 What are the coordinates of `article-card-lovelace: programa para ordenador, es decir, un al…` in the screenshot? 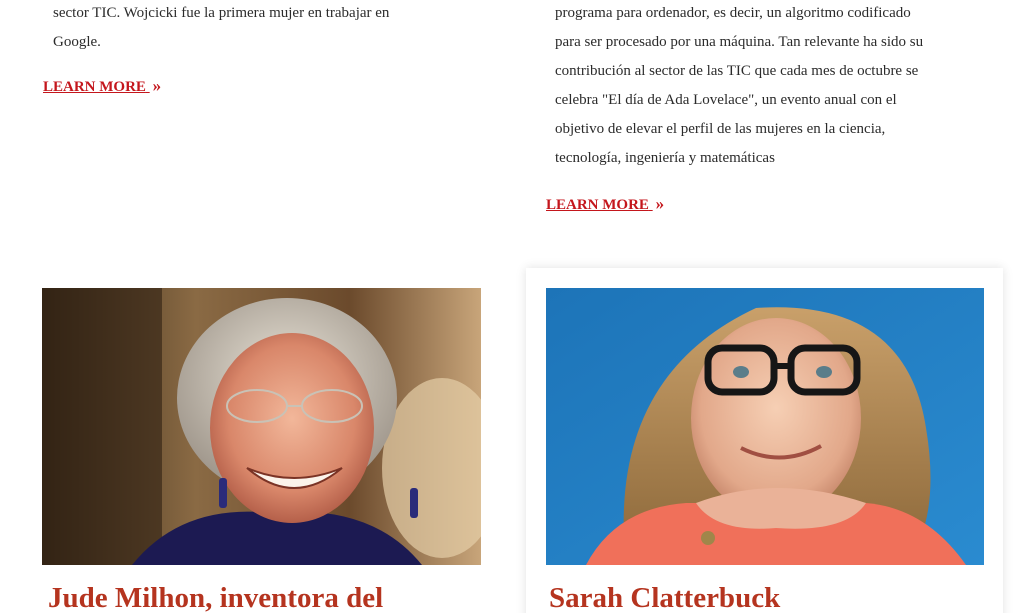 It's located at (765, 86).